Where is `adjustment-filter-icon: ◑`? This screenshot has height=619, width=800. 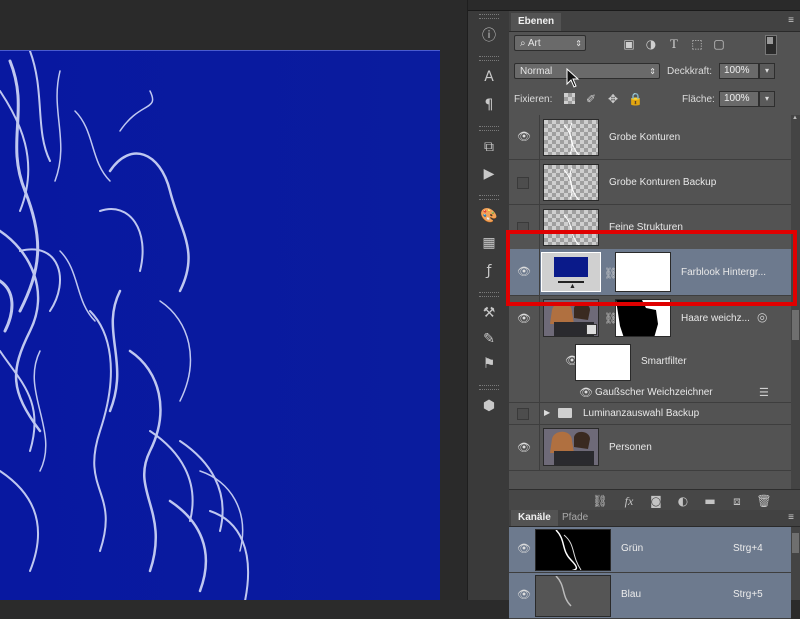
adjustment-filter-icon: ◑ is located at coordinates (651, 44).